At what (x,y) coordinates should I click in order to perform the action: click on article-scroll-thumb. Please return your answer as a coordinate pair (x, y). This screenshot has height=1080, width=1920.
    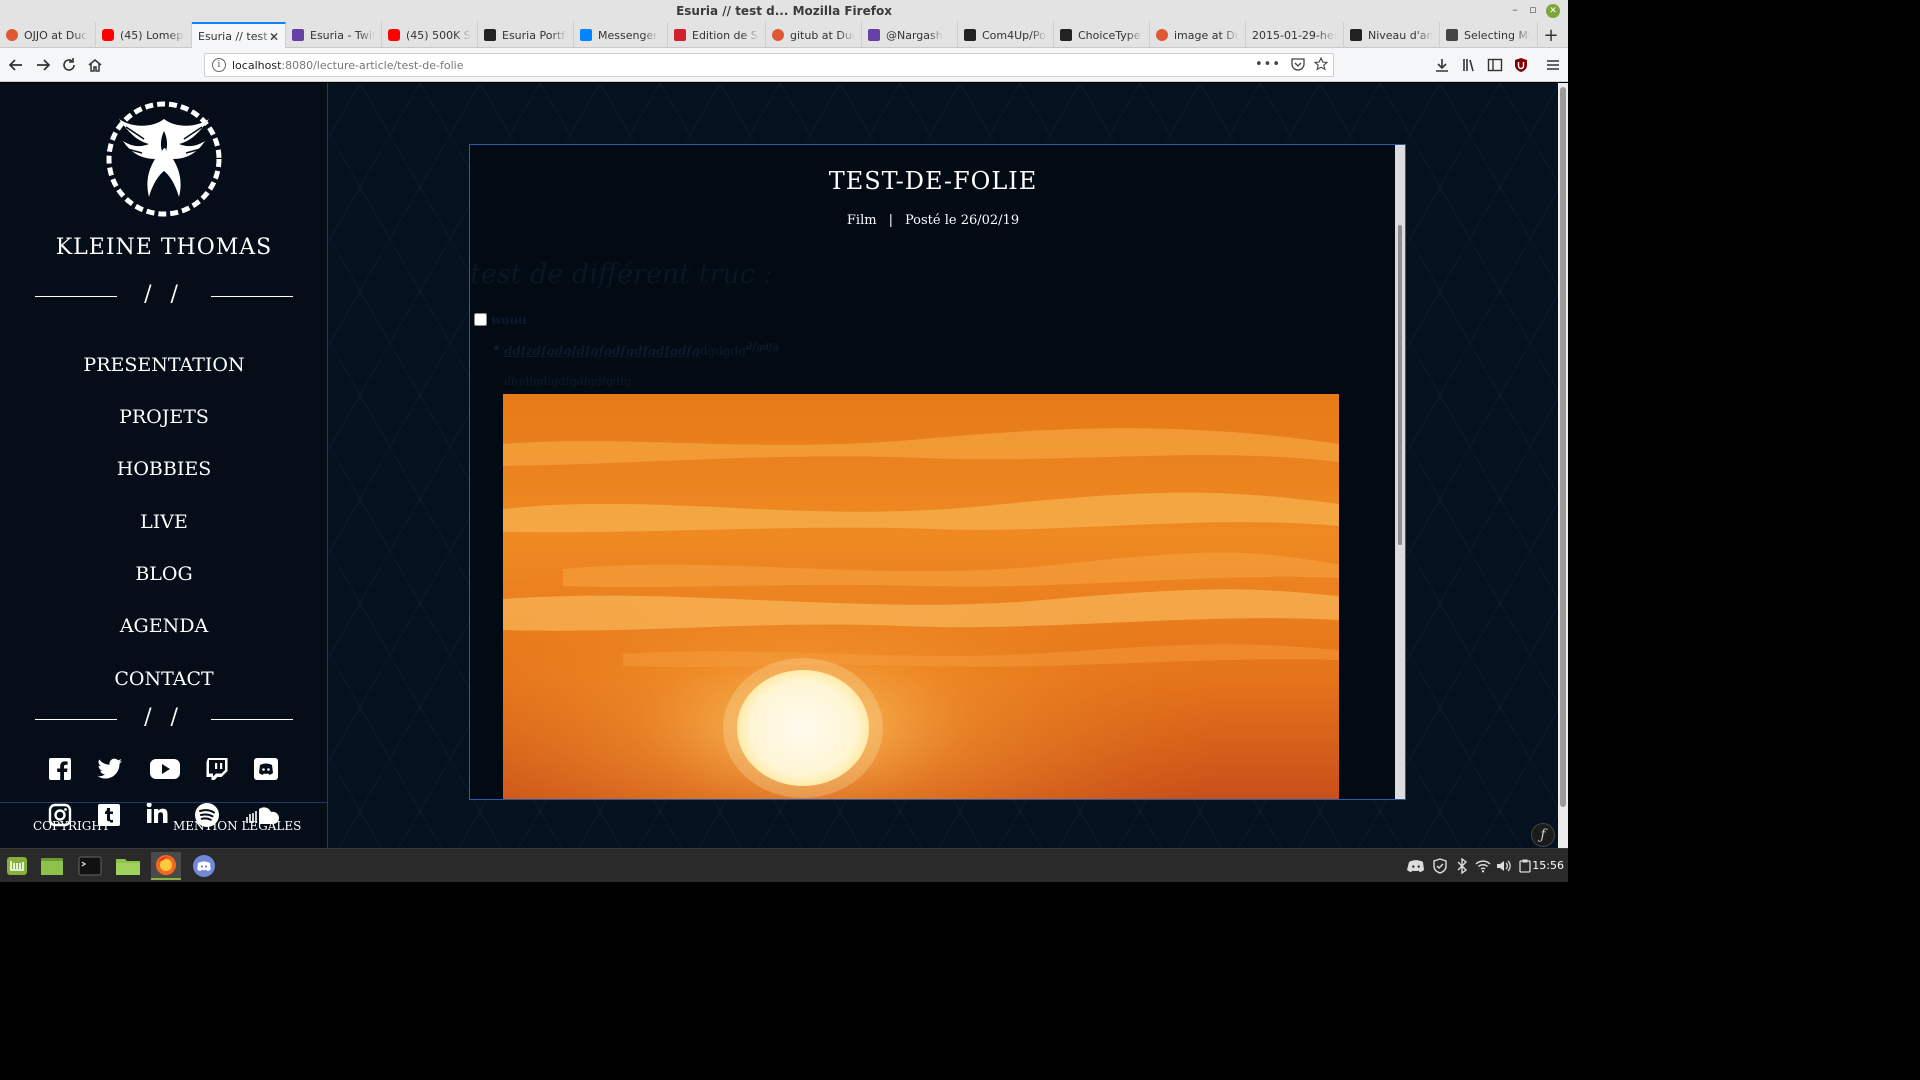
    Looking at the image, I should click on (1400, 385).